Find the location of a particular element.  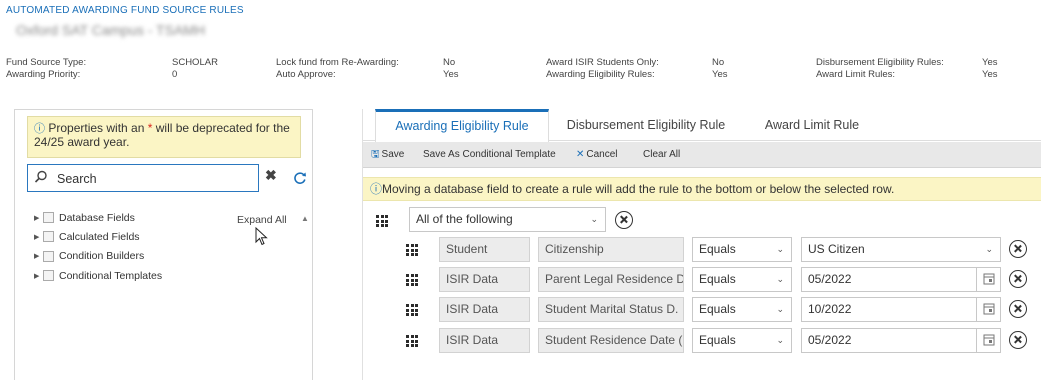

tree-item-condition-builders: ▶ Condition Builders is located at coordinates (98, 256).